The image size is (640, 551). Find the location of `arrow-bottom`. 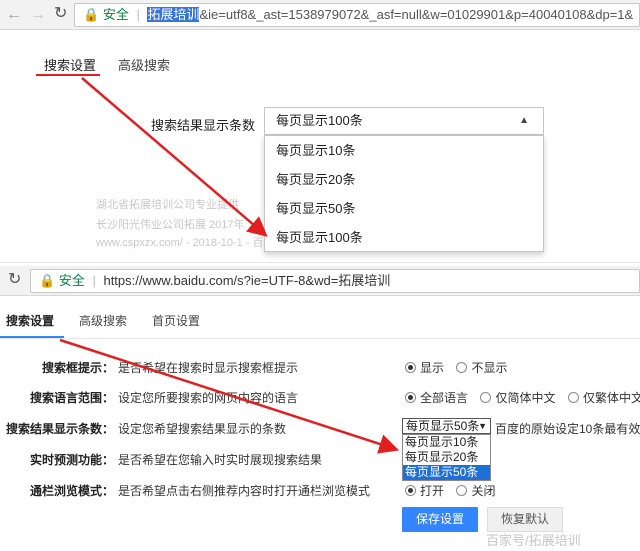

arrow-bottom is located at coordinates (229, 396).